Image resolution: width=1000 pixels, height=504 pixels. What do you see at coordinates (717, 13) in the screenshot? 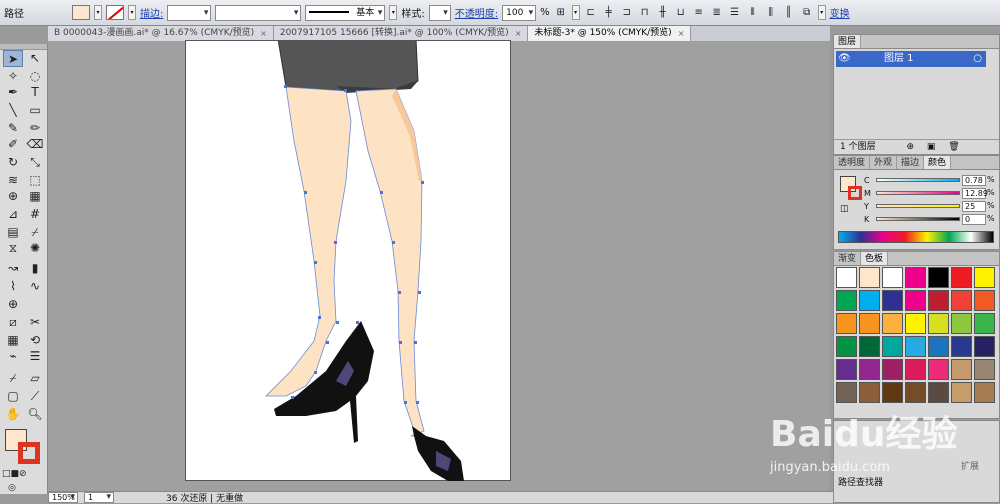
I see `distribute-middle-icon: ≣` at bounding box center [717, 13].